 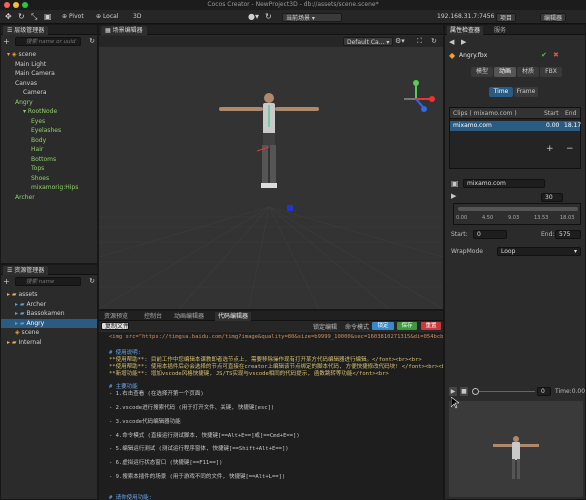 What do you see at coordinates (431, 326) in the screenshot?
I see `reset-button: 重置` at bounding box center [431, 326].